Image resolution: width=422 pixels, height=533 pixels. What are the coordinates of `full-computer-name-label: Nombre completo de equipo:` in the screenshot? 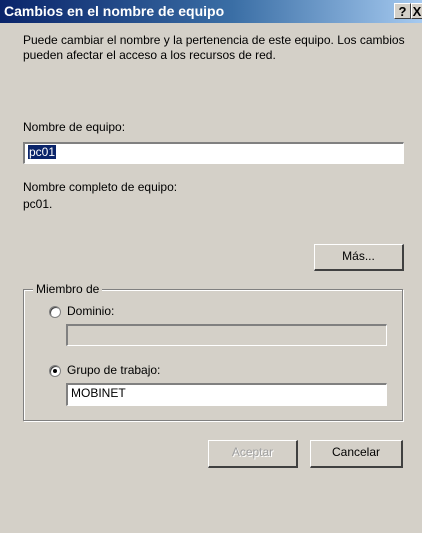 It's located at (100, 187).